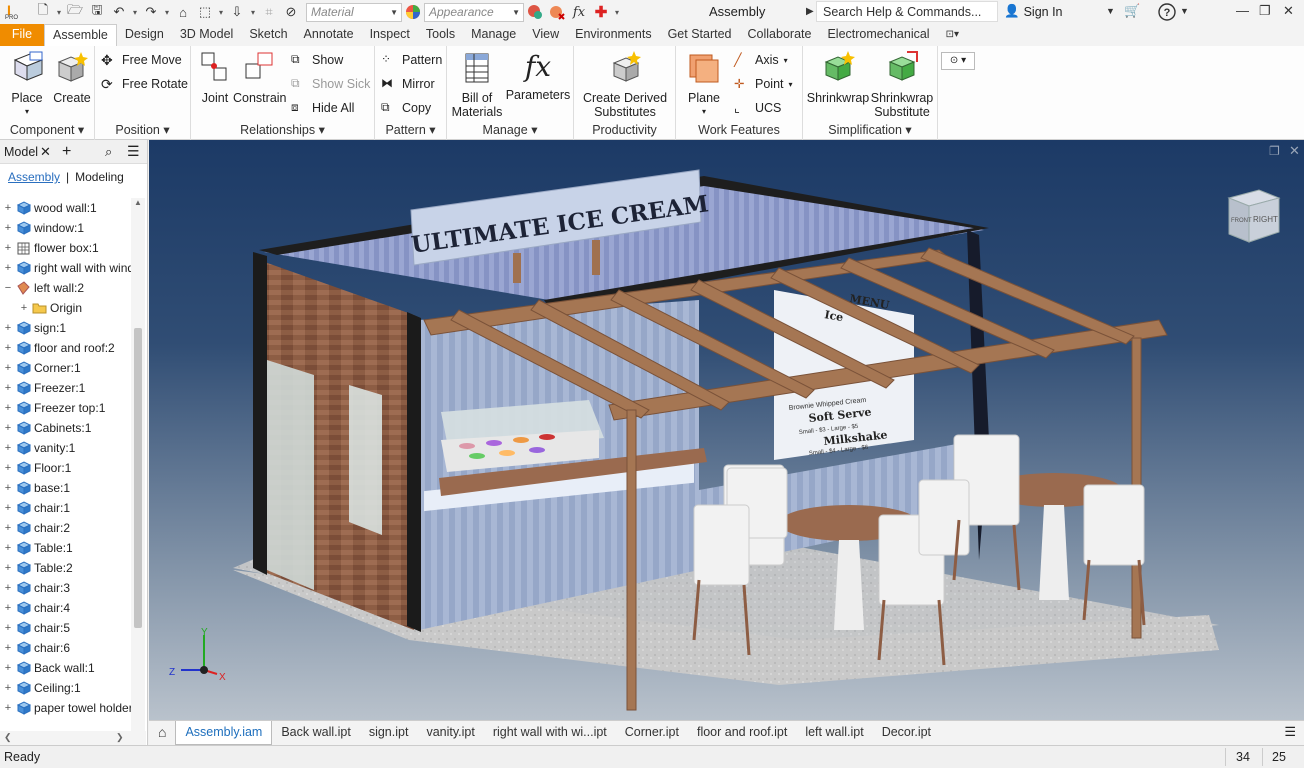 This screenshot has width=1304, height=768. I want to click on browser-search-icon: ⌕, so click(108, 152).